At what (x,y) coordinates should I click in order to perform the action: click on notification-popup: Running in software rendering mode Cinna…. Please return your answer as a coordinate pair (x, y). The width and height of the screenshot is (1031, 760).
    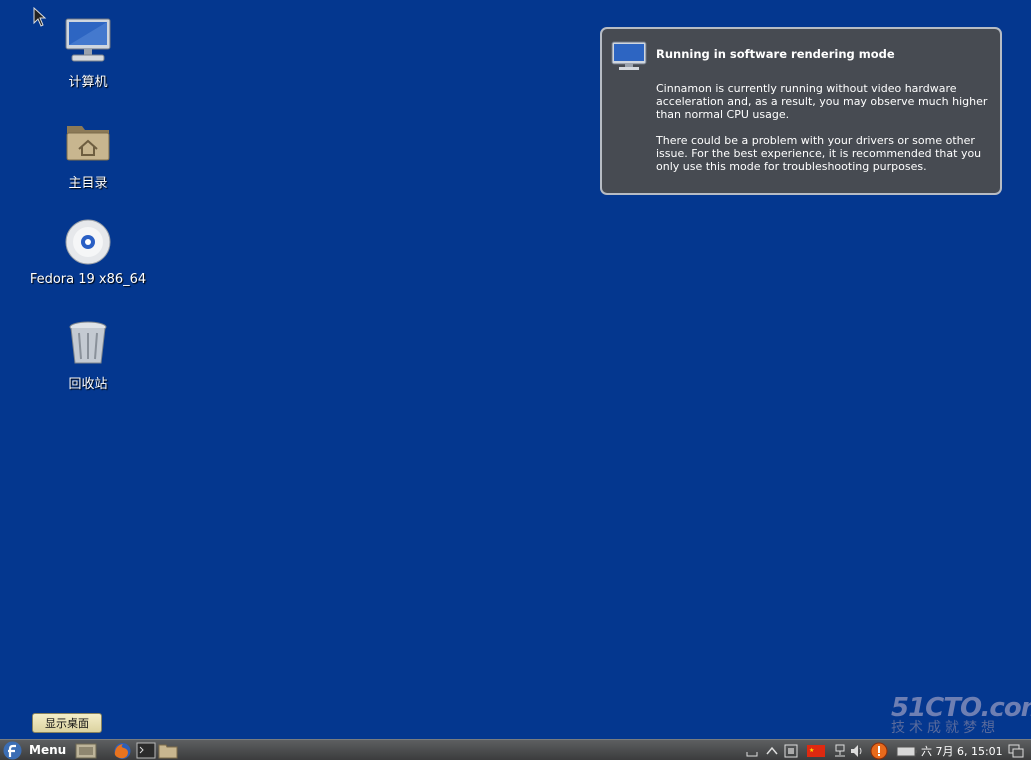
    Looking at the image, I should click on (801, 111).